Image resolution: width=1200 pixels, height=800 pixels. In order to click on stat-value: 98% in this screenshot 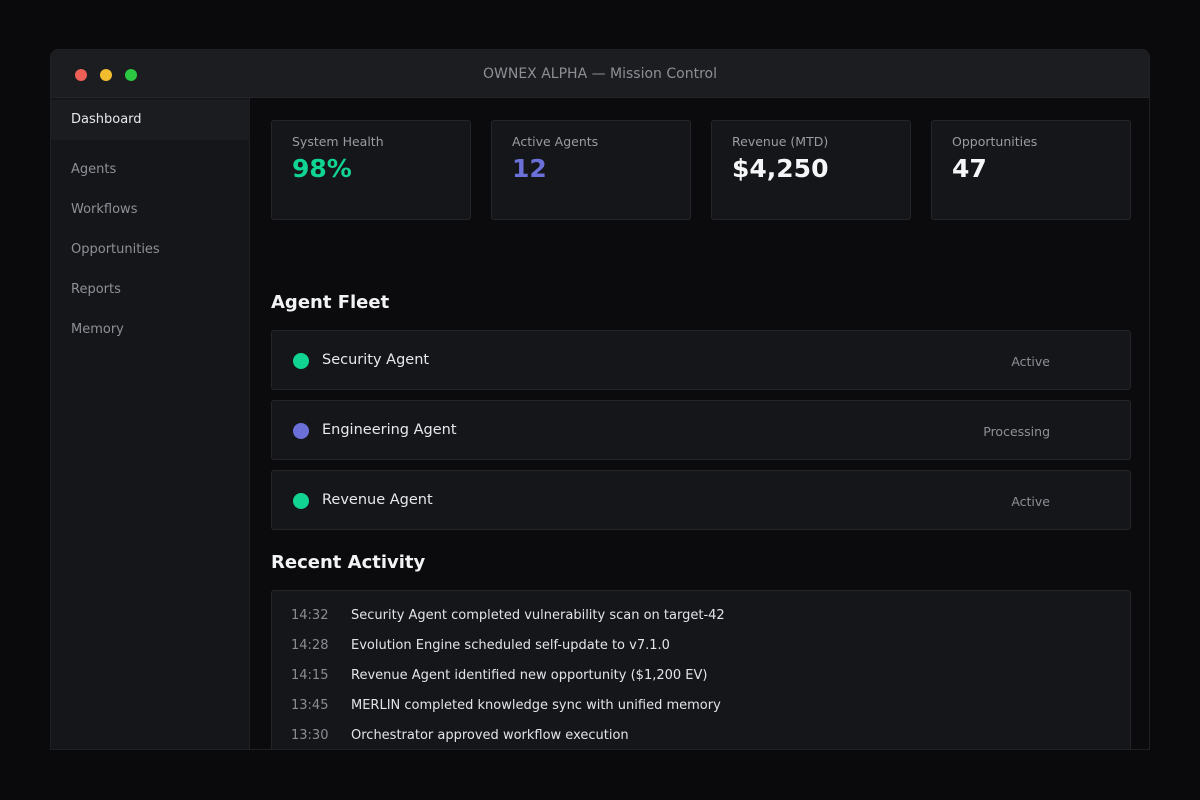, I will do `click(322, 168)`.